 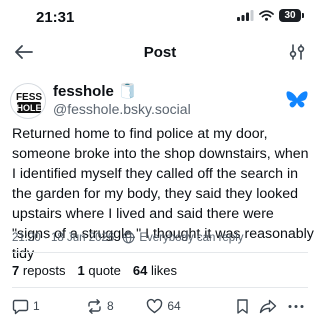 I want to click on reposts-count: 7, so click(x=16, y=270).